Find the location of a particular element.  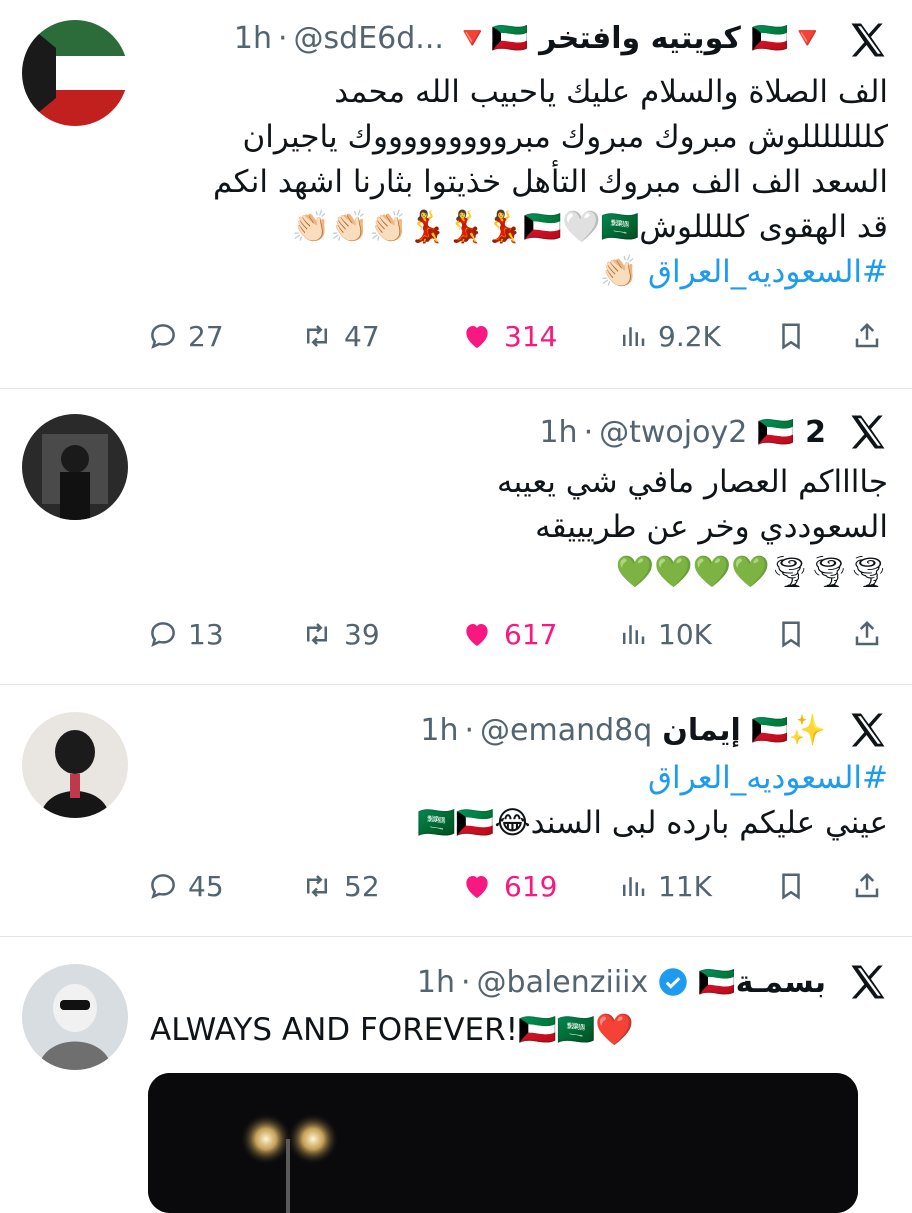

display-name: ✨🇰🇼 إيمان is located at coordinates (744, 730).